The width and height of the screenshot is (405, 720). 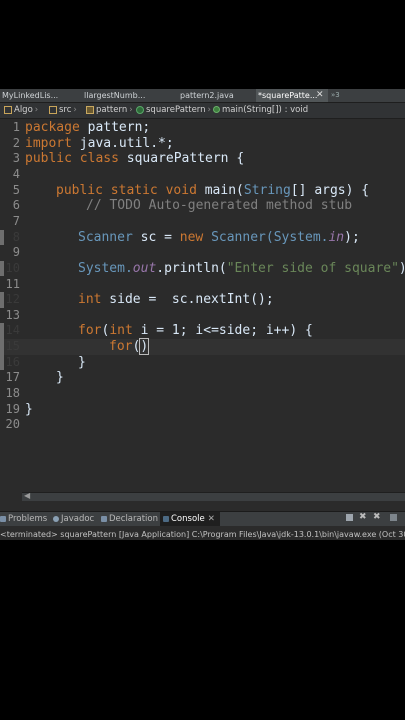 What do you see at coordinates (363, 517) in the screenshot?
I see `remove-launch-icon: ✖` at bounding box center [363, 517].